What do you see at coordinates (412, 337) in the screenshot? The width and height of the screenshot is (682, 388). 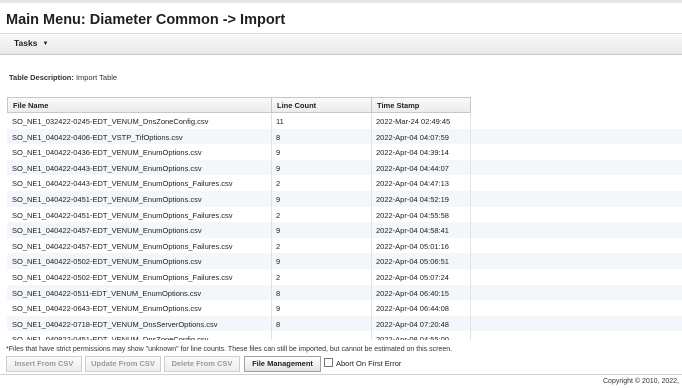 I see `time-stamp-cell: 2022-Apr-08 04:55:00` at bounding box center [412, 337].